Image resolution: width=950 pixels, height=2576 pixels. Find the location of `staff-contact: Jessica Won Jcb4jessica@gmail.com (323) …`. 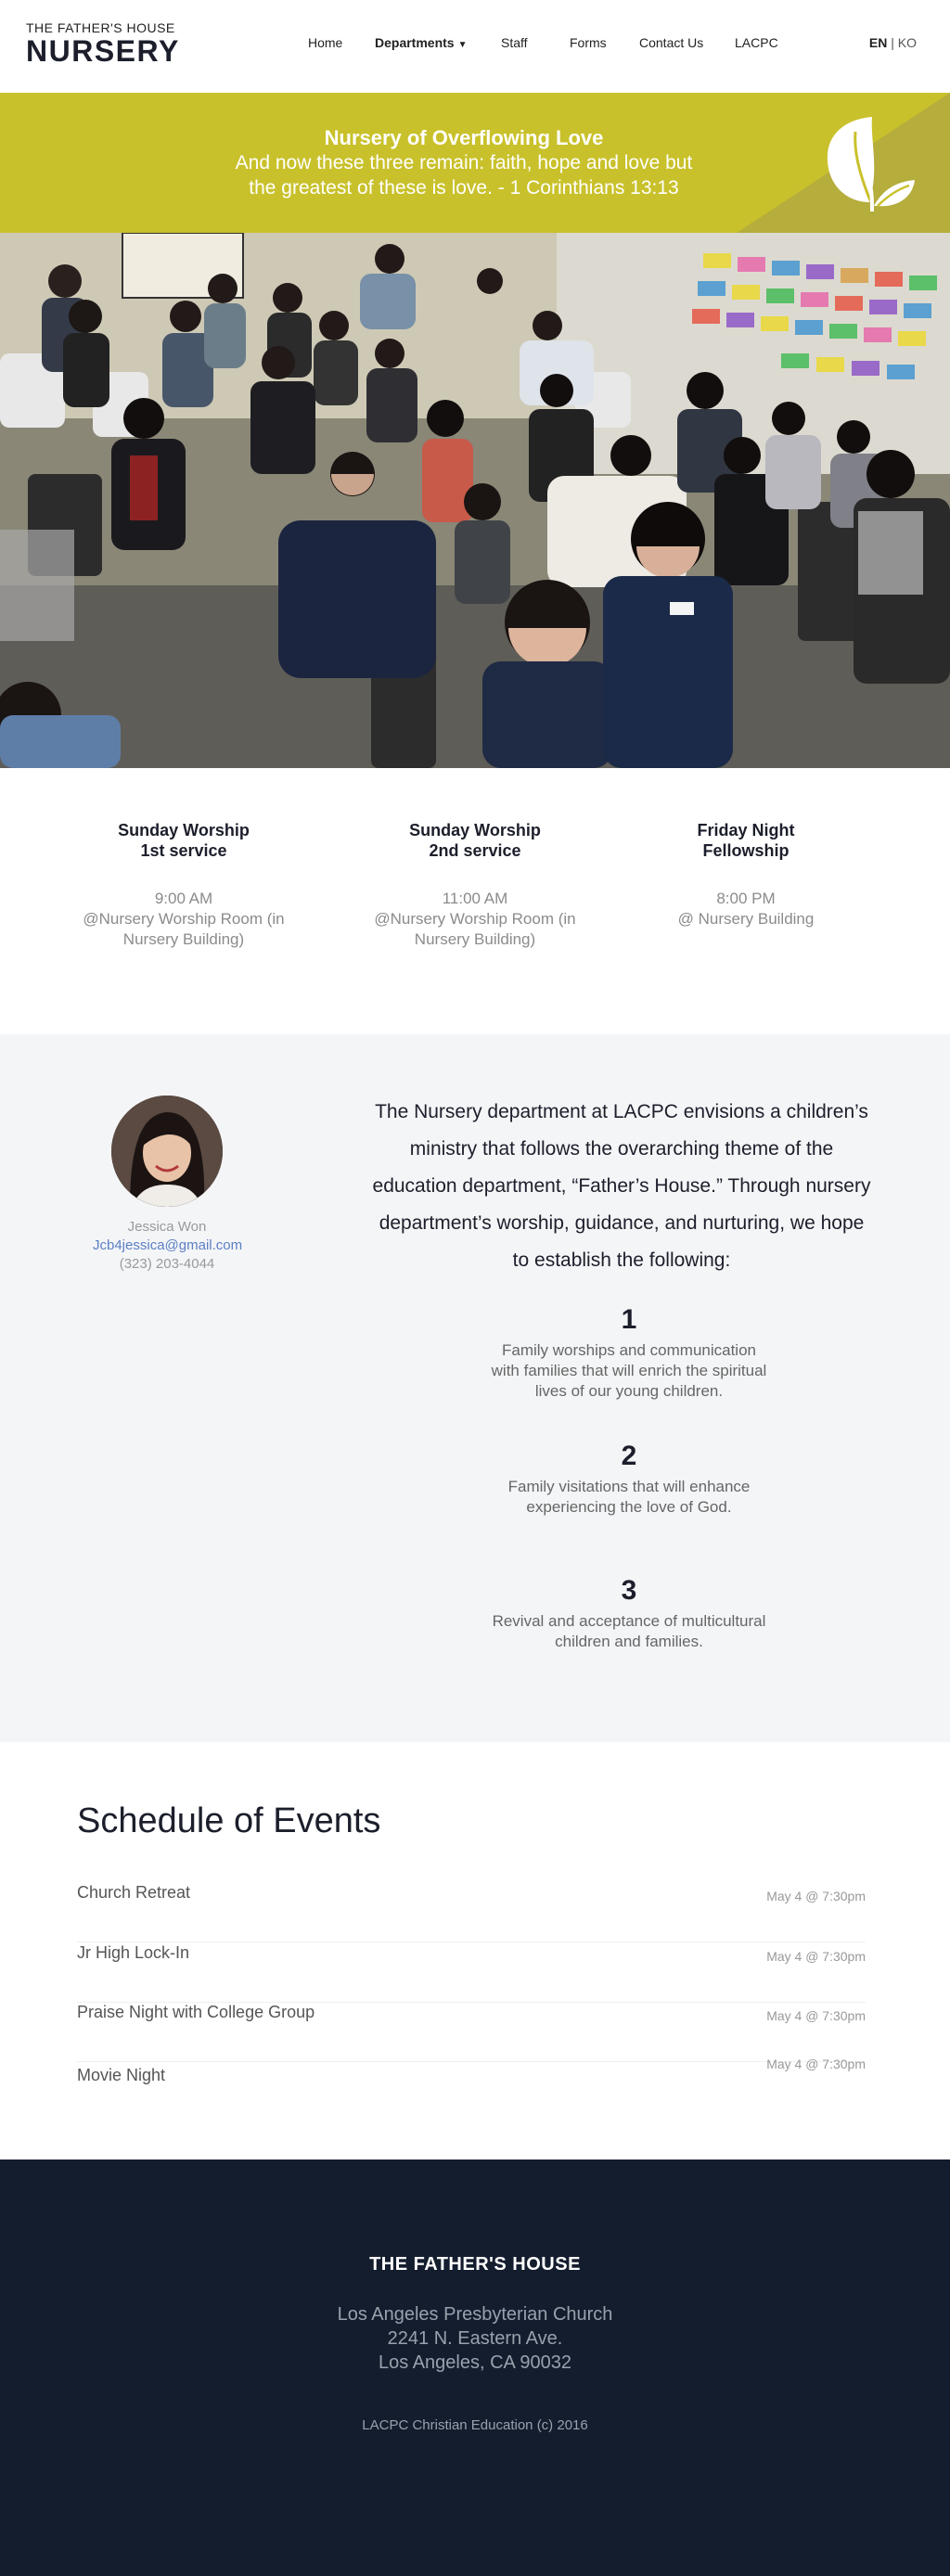

staff-contact: Jessica Won Jcb4jessica@gmail.com (323) … is located at coordinates (167, 1185).